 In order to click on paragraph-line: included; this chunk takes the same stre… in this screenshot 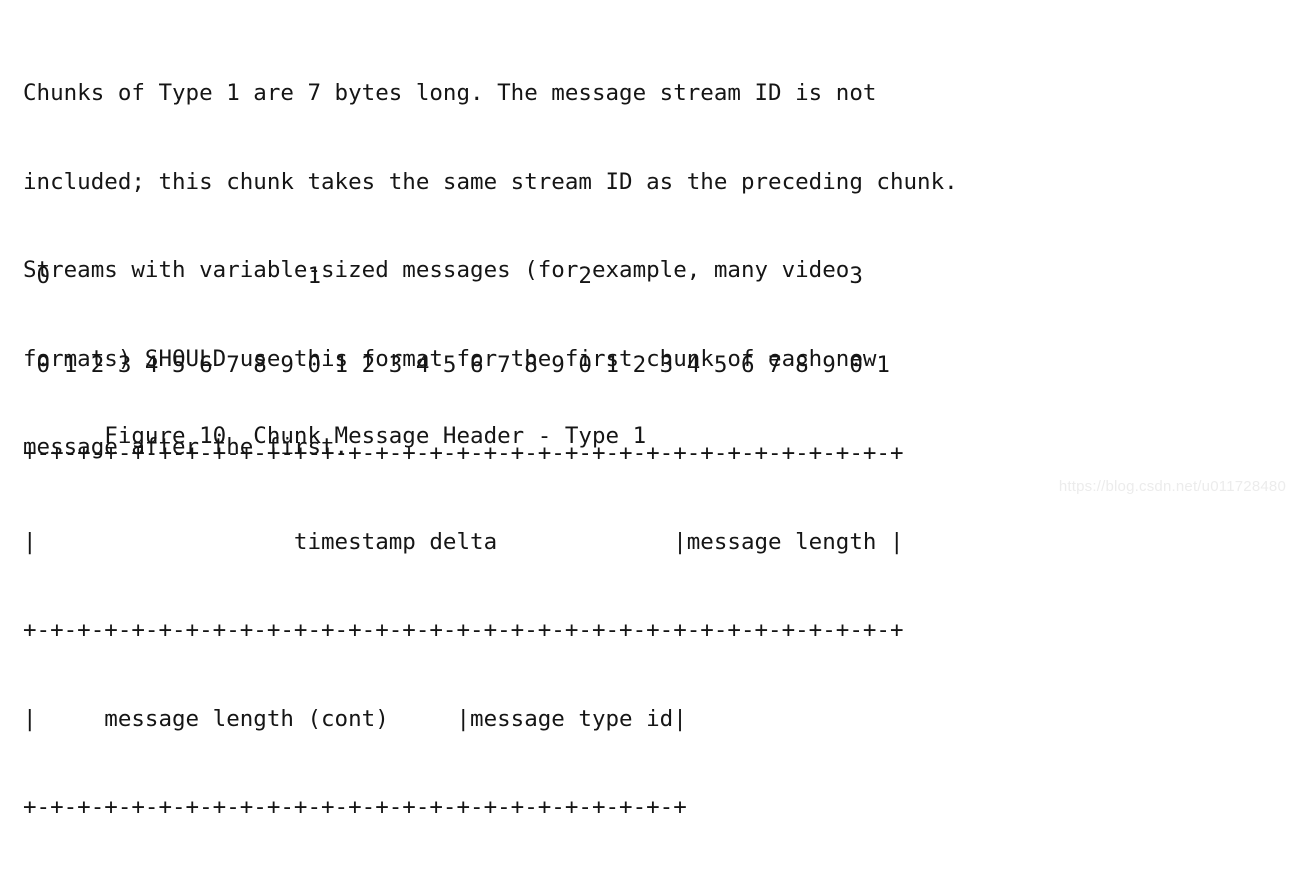, I will do `click(490, 181)`.